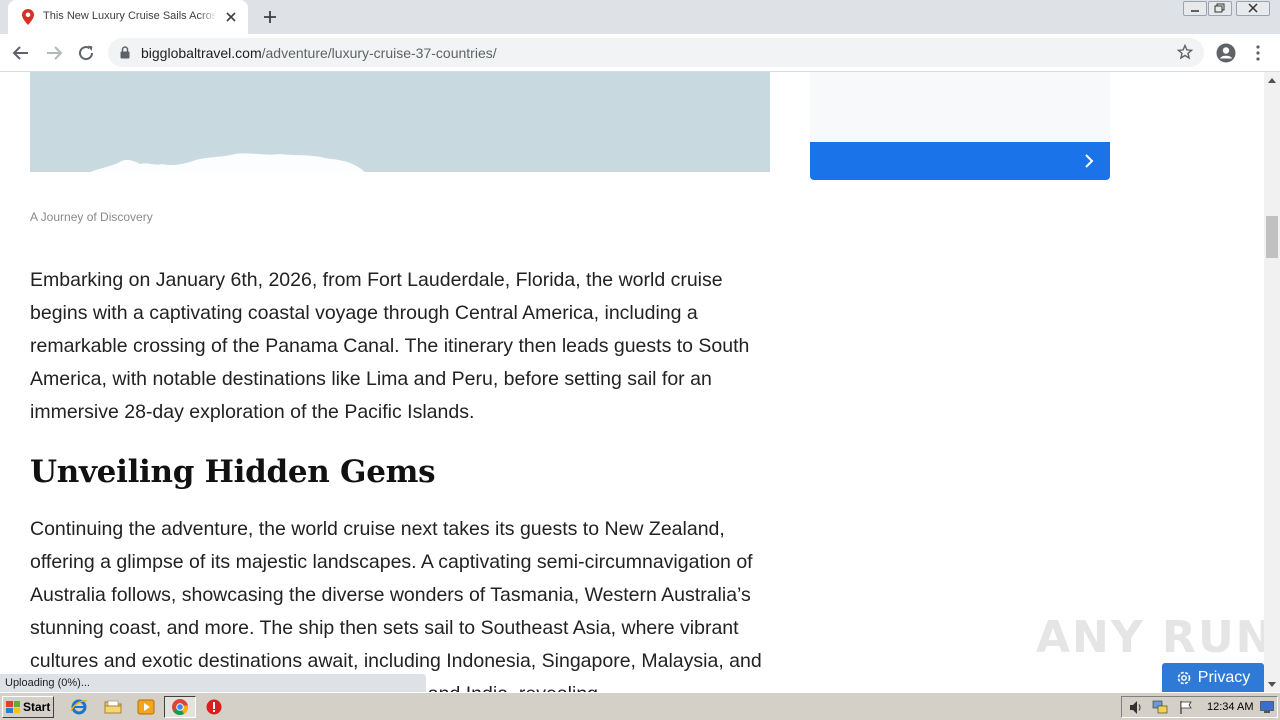 Image resolution: width=1280 pixels, height=720 pixels. Describe the element at coordinates (379, 53) in the screenshot. I see `url-path: /adventure/luxury-cruise-37-countries/` at that location.